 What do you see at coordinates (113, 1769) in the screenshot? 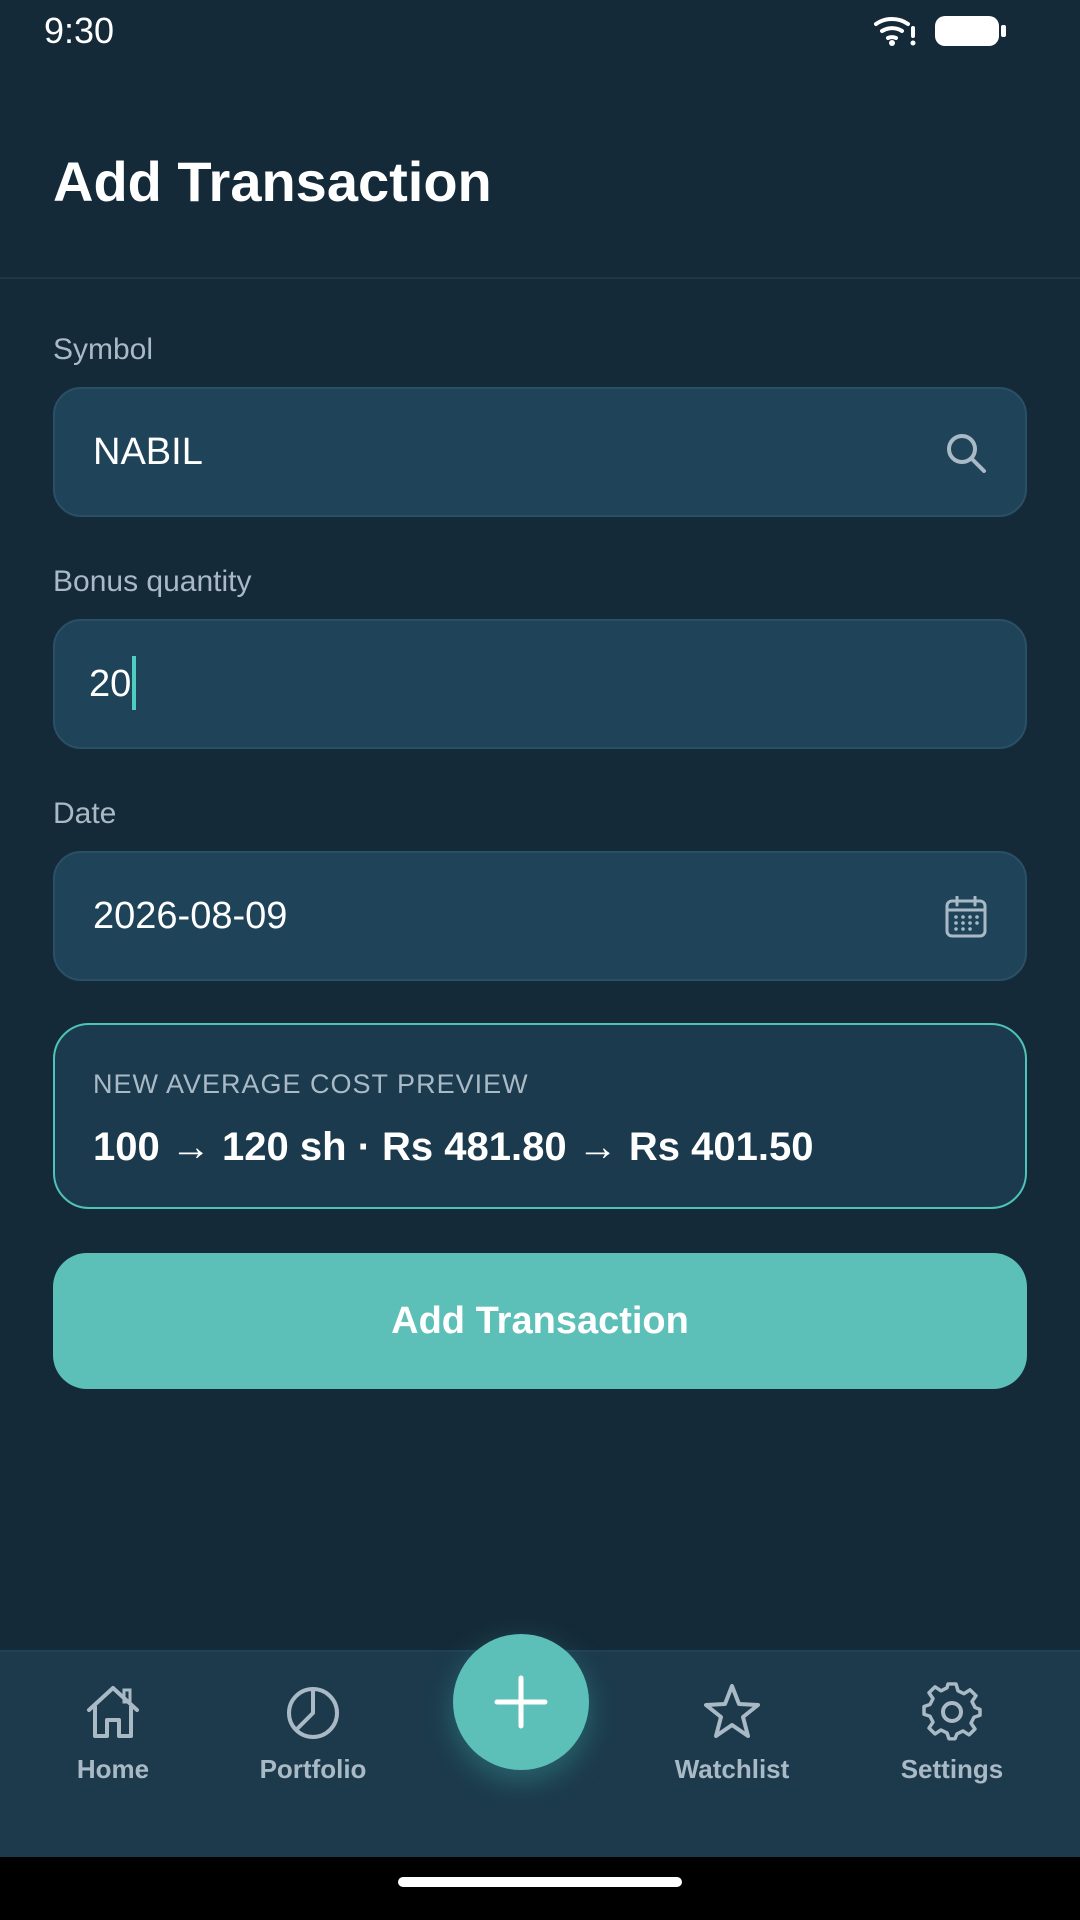
I see `nav-label-home: Home` at bounding box center [113, 1769].